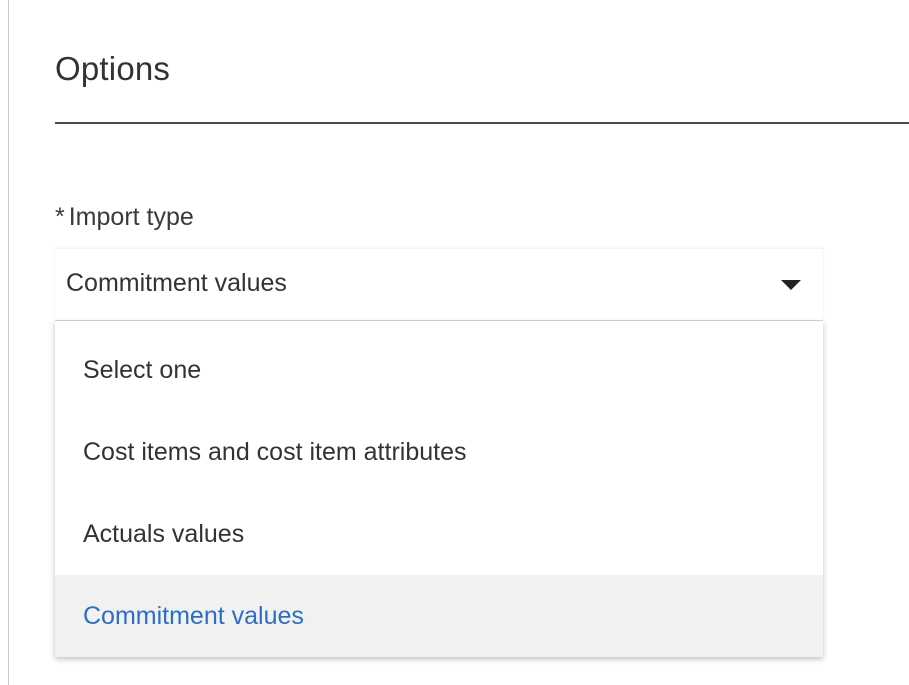  I want to click on section-divider, so click(482, 123).